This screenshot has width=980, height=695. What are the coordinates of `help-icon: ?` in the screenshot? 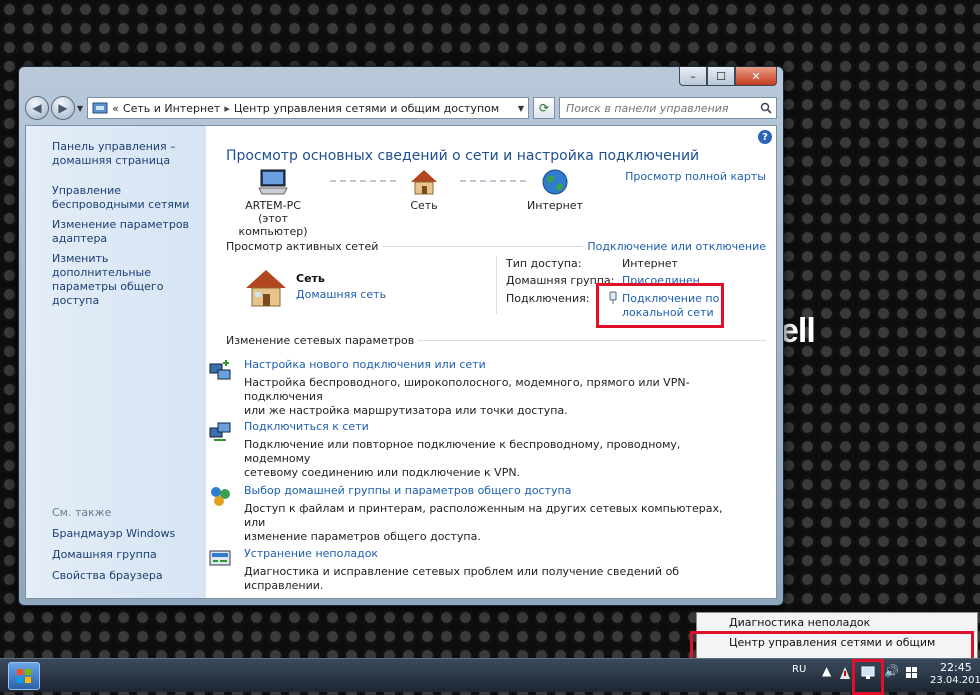 It's located at (765, 137).